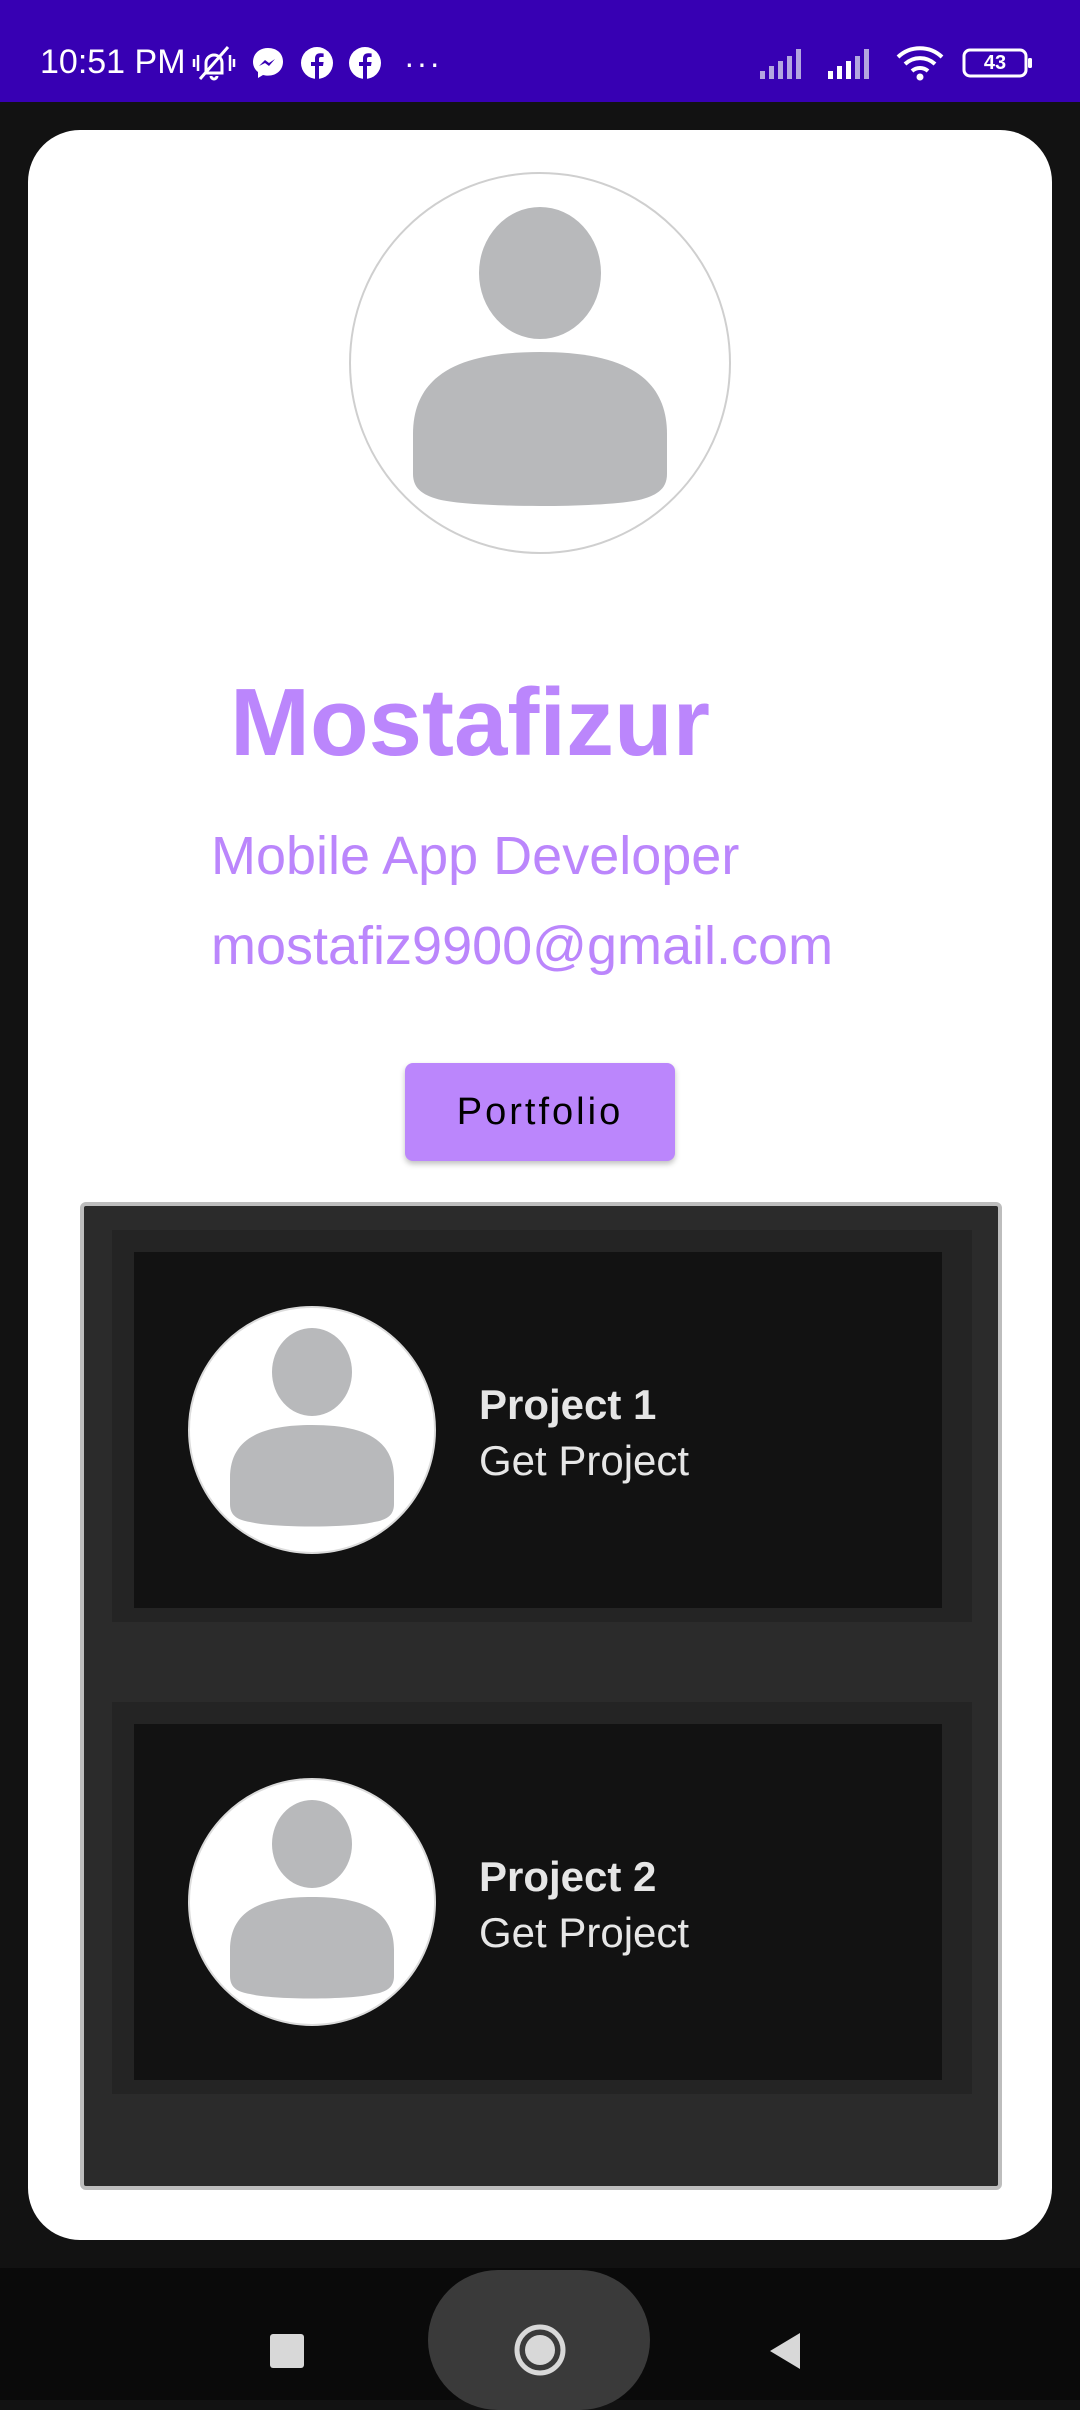 The image size is (1080, 2410). What do you see at coordinates (423, 62) in the screenshot?
I see `more-notifications-indicator: ···` at bounding box center [423, 62].